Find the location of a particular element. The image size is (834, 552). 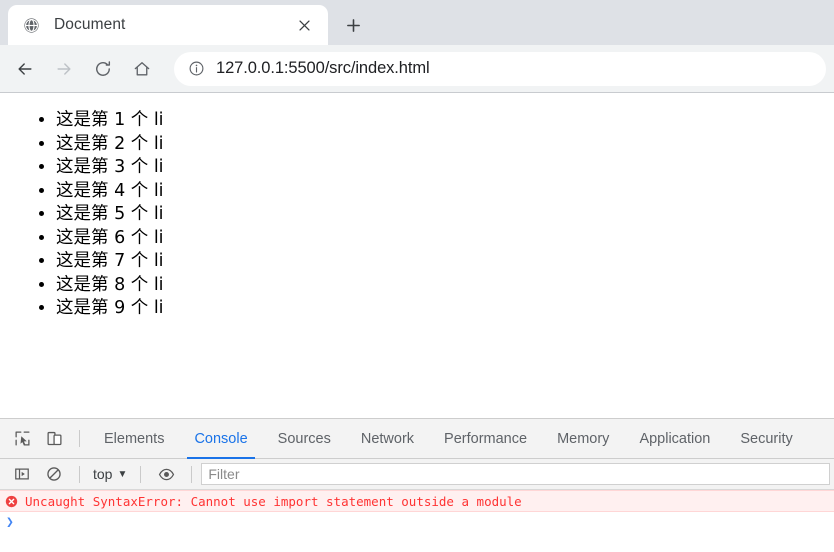

list-item: 这是第 9 个 li is located at coordinates (445, 309).